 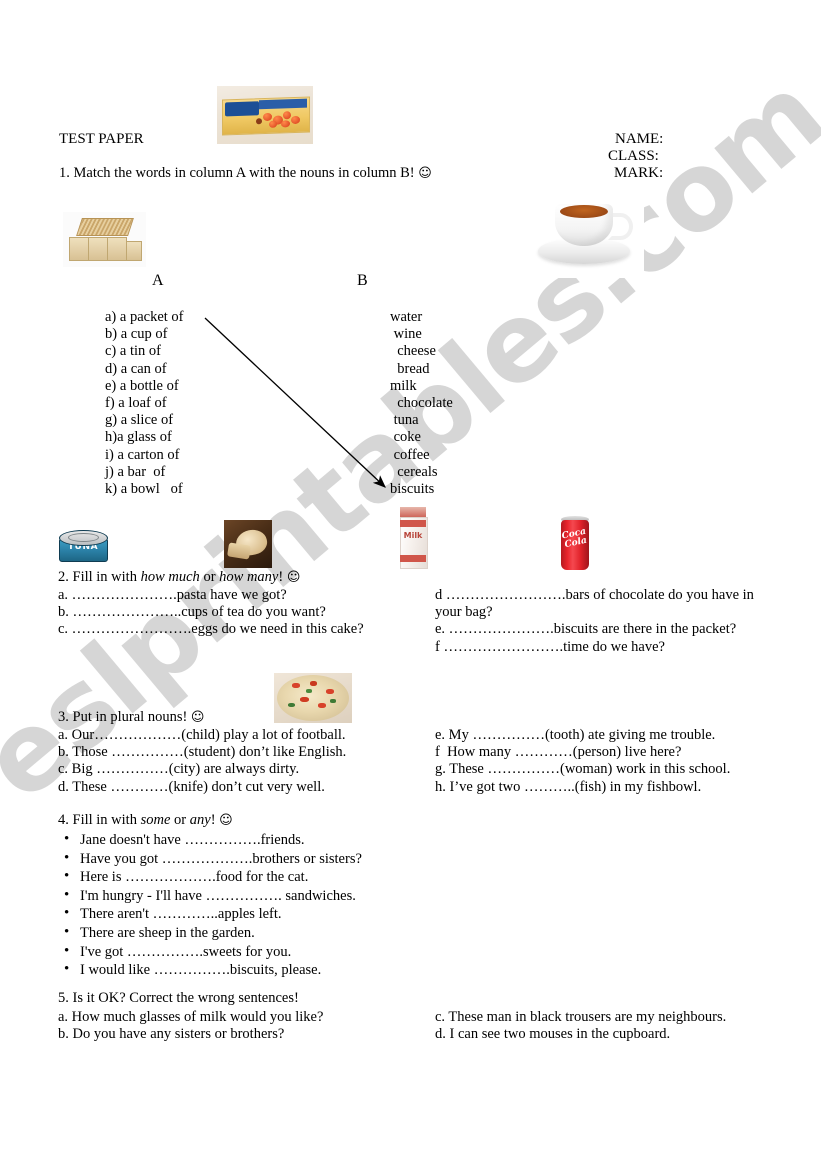 What do you see at coordinates (410, 368) in the screenshot?
I see `column-b-item: bread` at bounding box center [410, 368].